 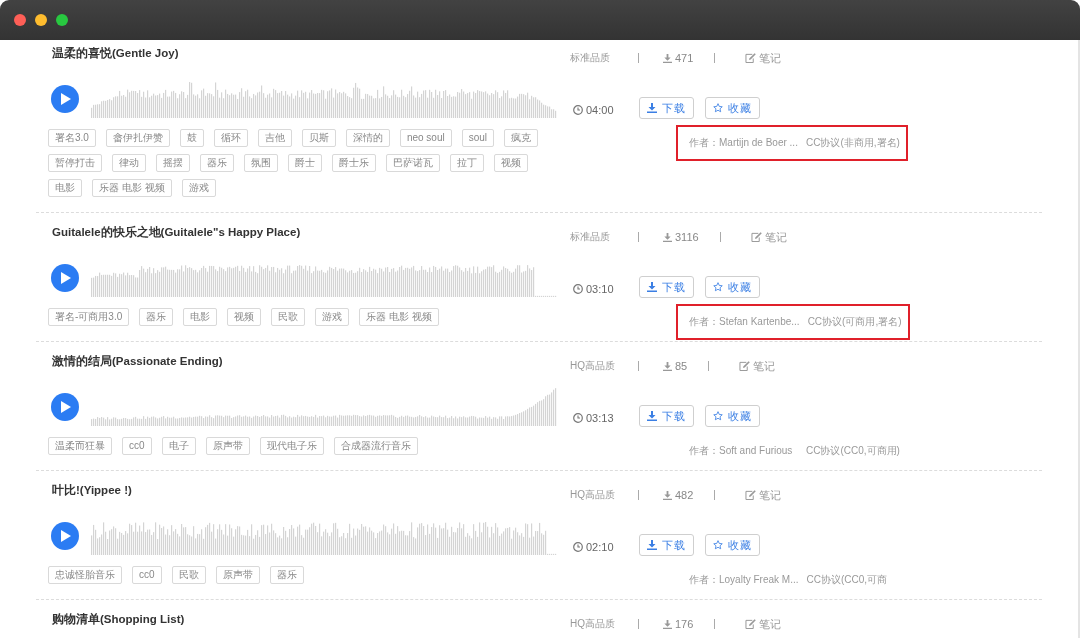 I want to click on tag-chip: 爵士乐, so click(x=354, y=163).